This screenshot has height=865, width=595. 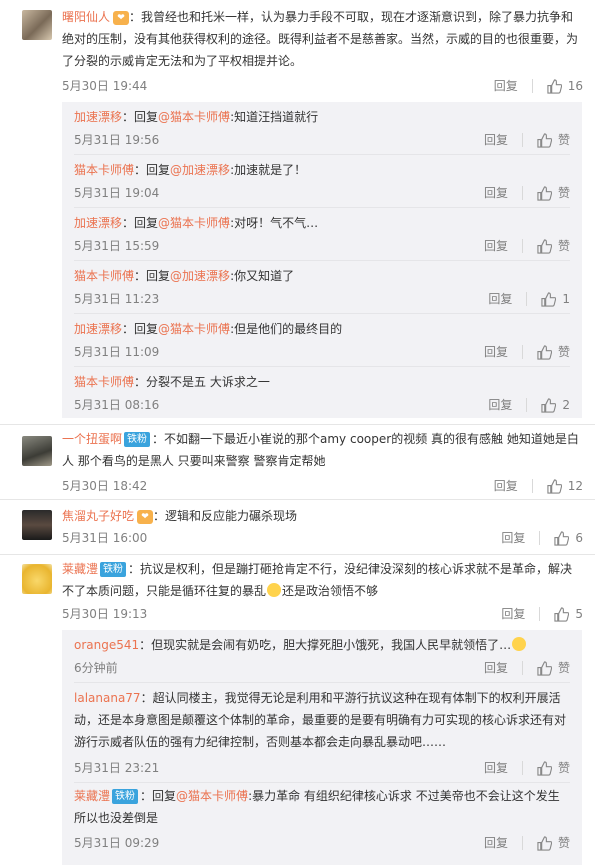 I want to click on timestamp: 5月31日 08:16, so click(x=117, y=405).